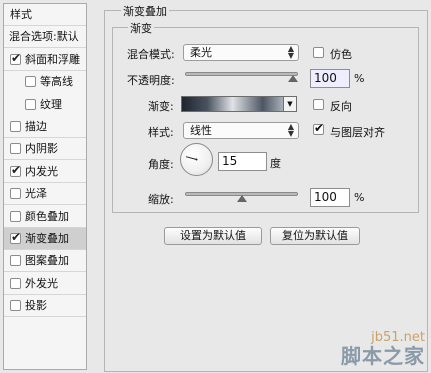 Image resolution: width=431 pixels, height=373 pixels. I want to click on reverse-label: 反向, so click(341, 106).